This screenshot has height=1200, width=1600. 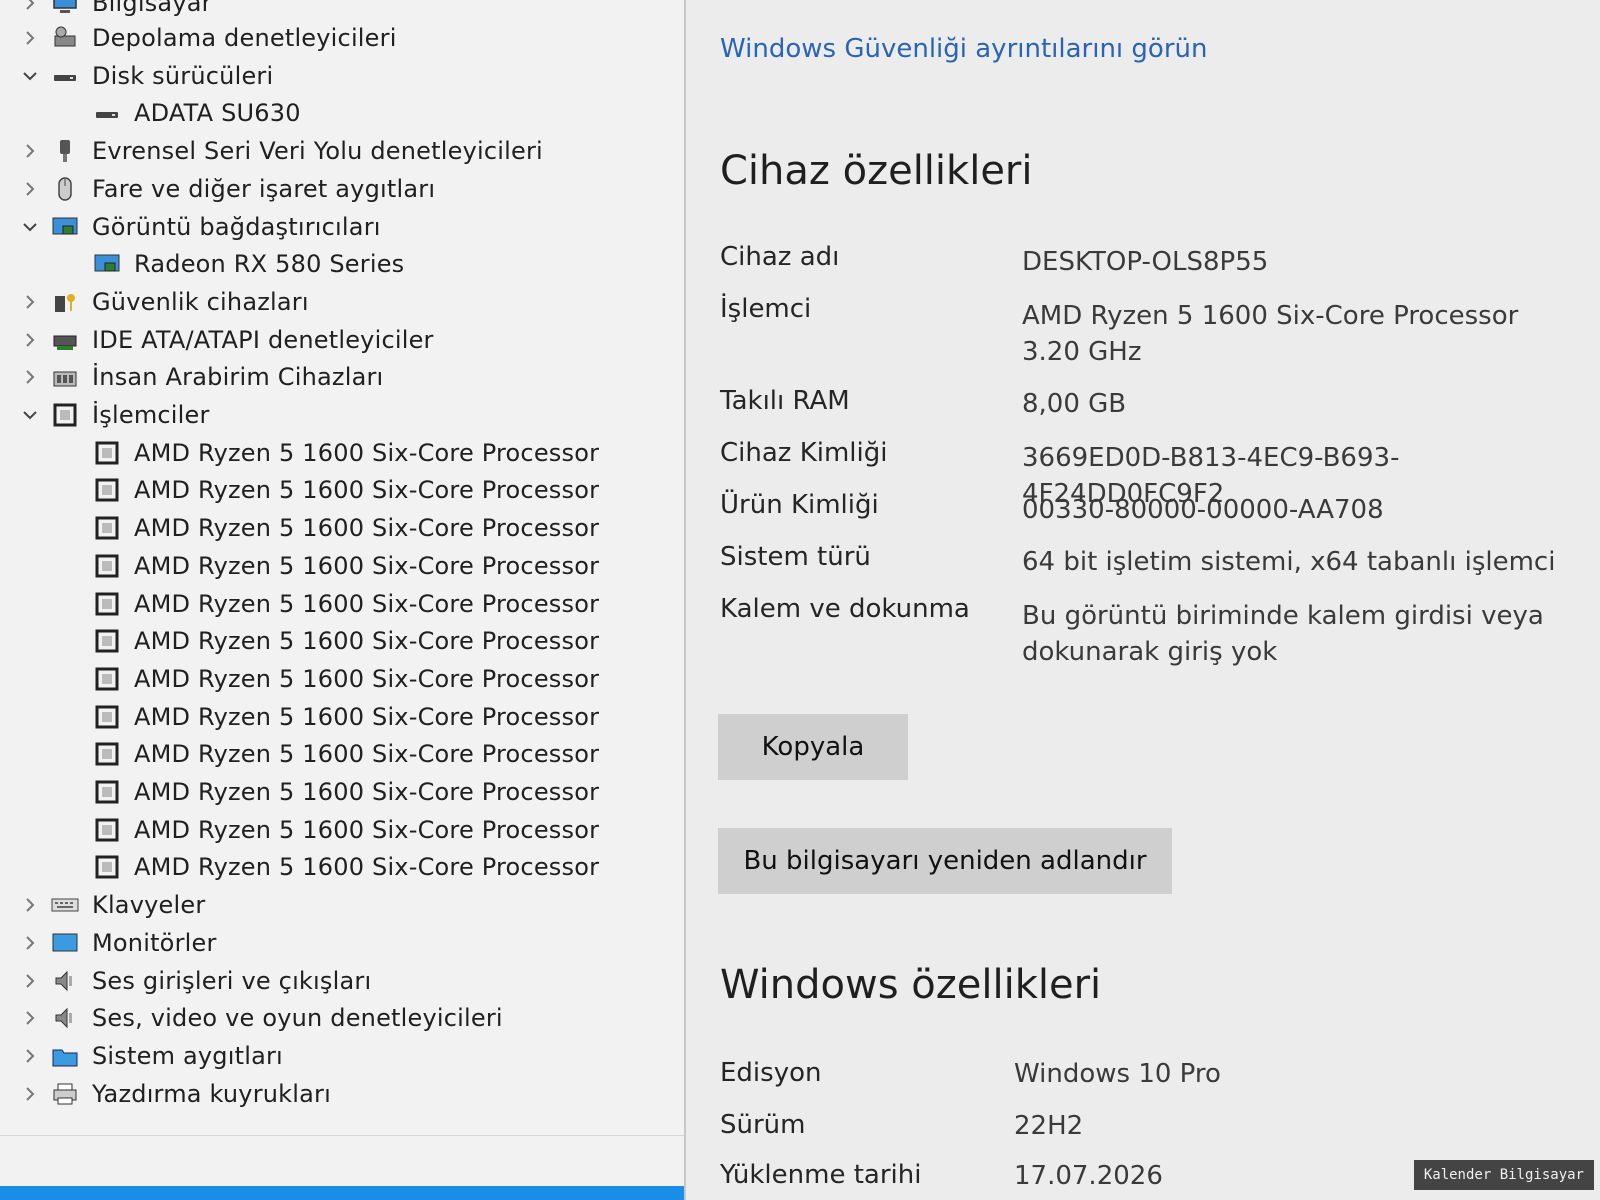 I want to click on tree-category: Disk sürücüleri, so click(x=146, y=76).